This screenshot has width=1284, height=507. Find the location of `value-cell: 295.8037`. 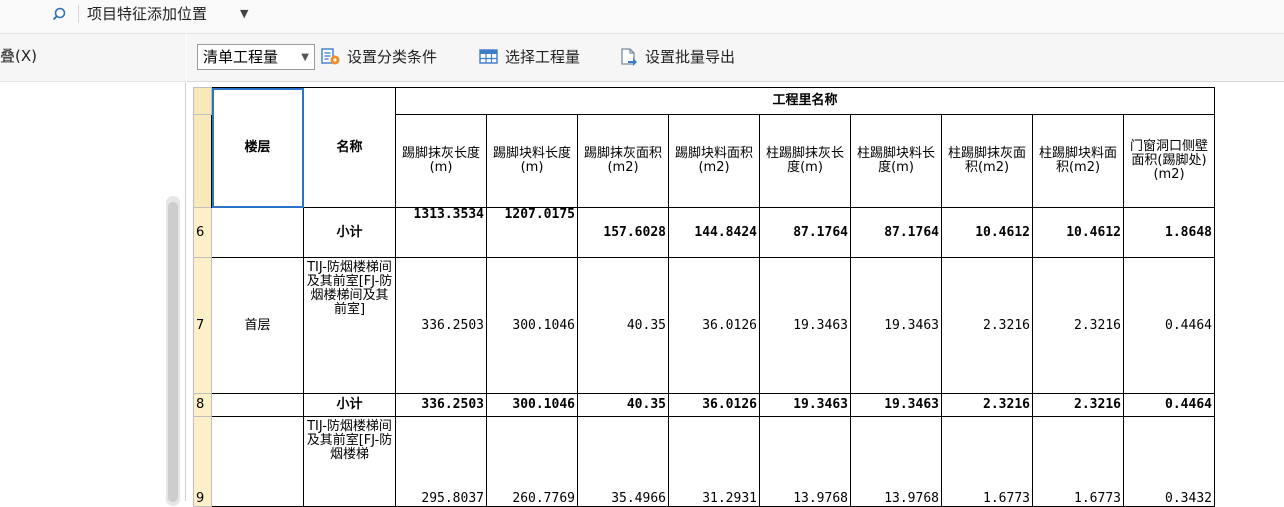

value-cell: 295.8037 is located at coordinates (441, 461).